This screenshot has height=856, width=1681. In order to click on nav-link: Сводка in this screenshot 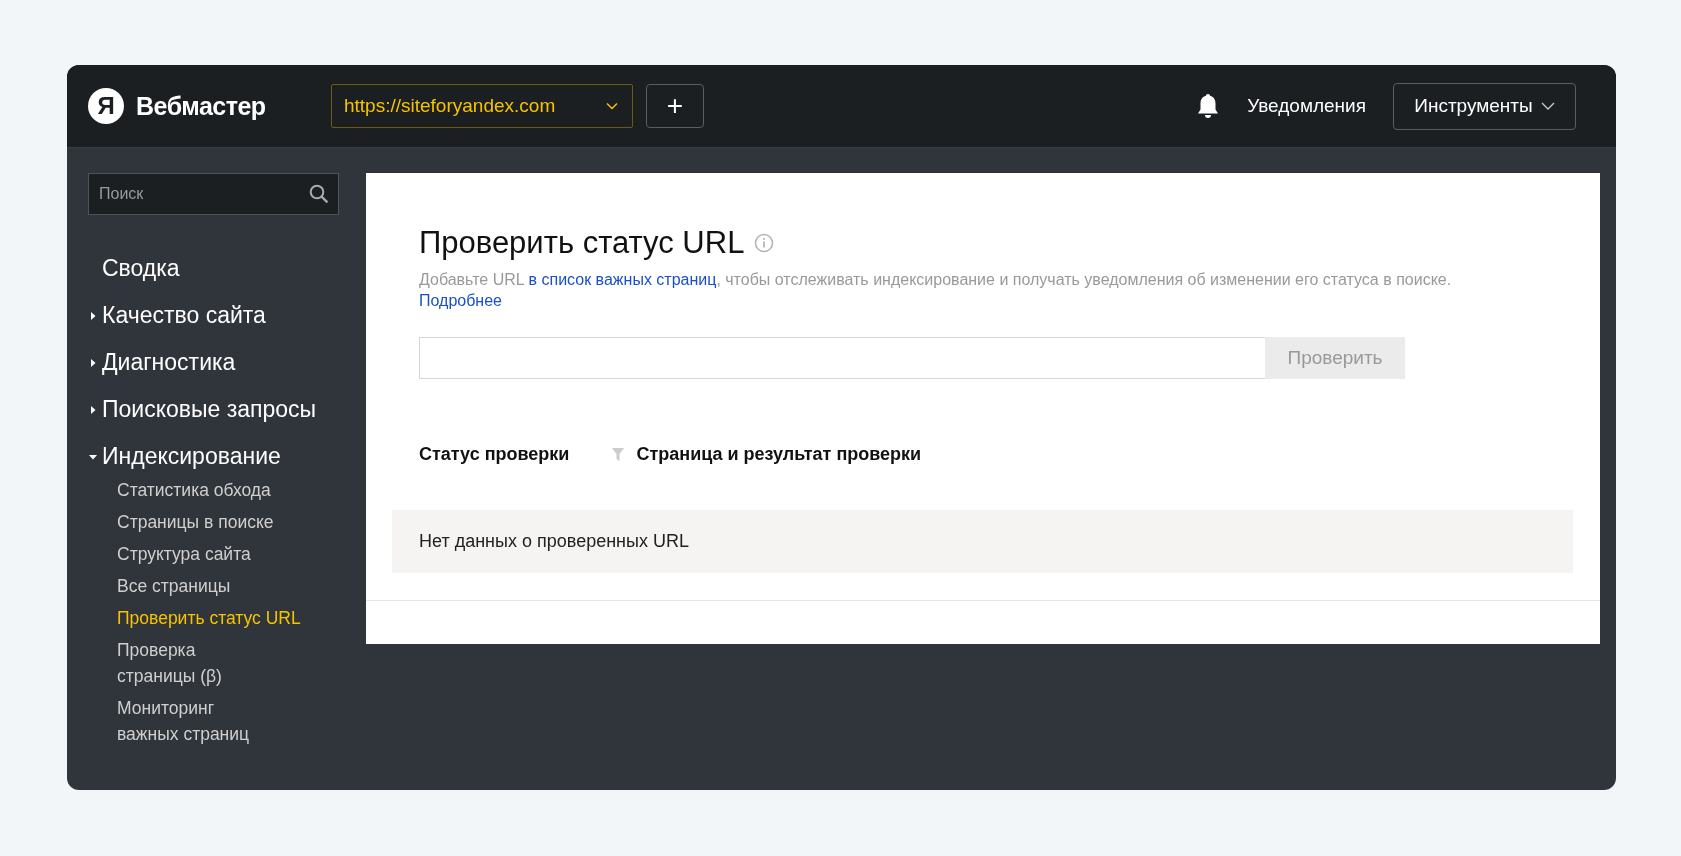, I will do `click(227, 268)`.